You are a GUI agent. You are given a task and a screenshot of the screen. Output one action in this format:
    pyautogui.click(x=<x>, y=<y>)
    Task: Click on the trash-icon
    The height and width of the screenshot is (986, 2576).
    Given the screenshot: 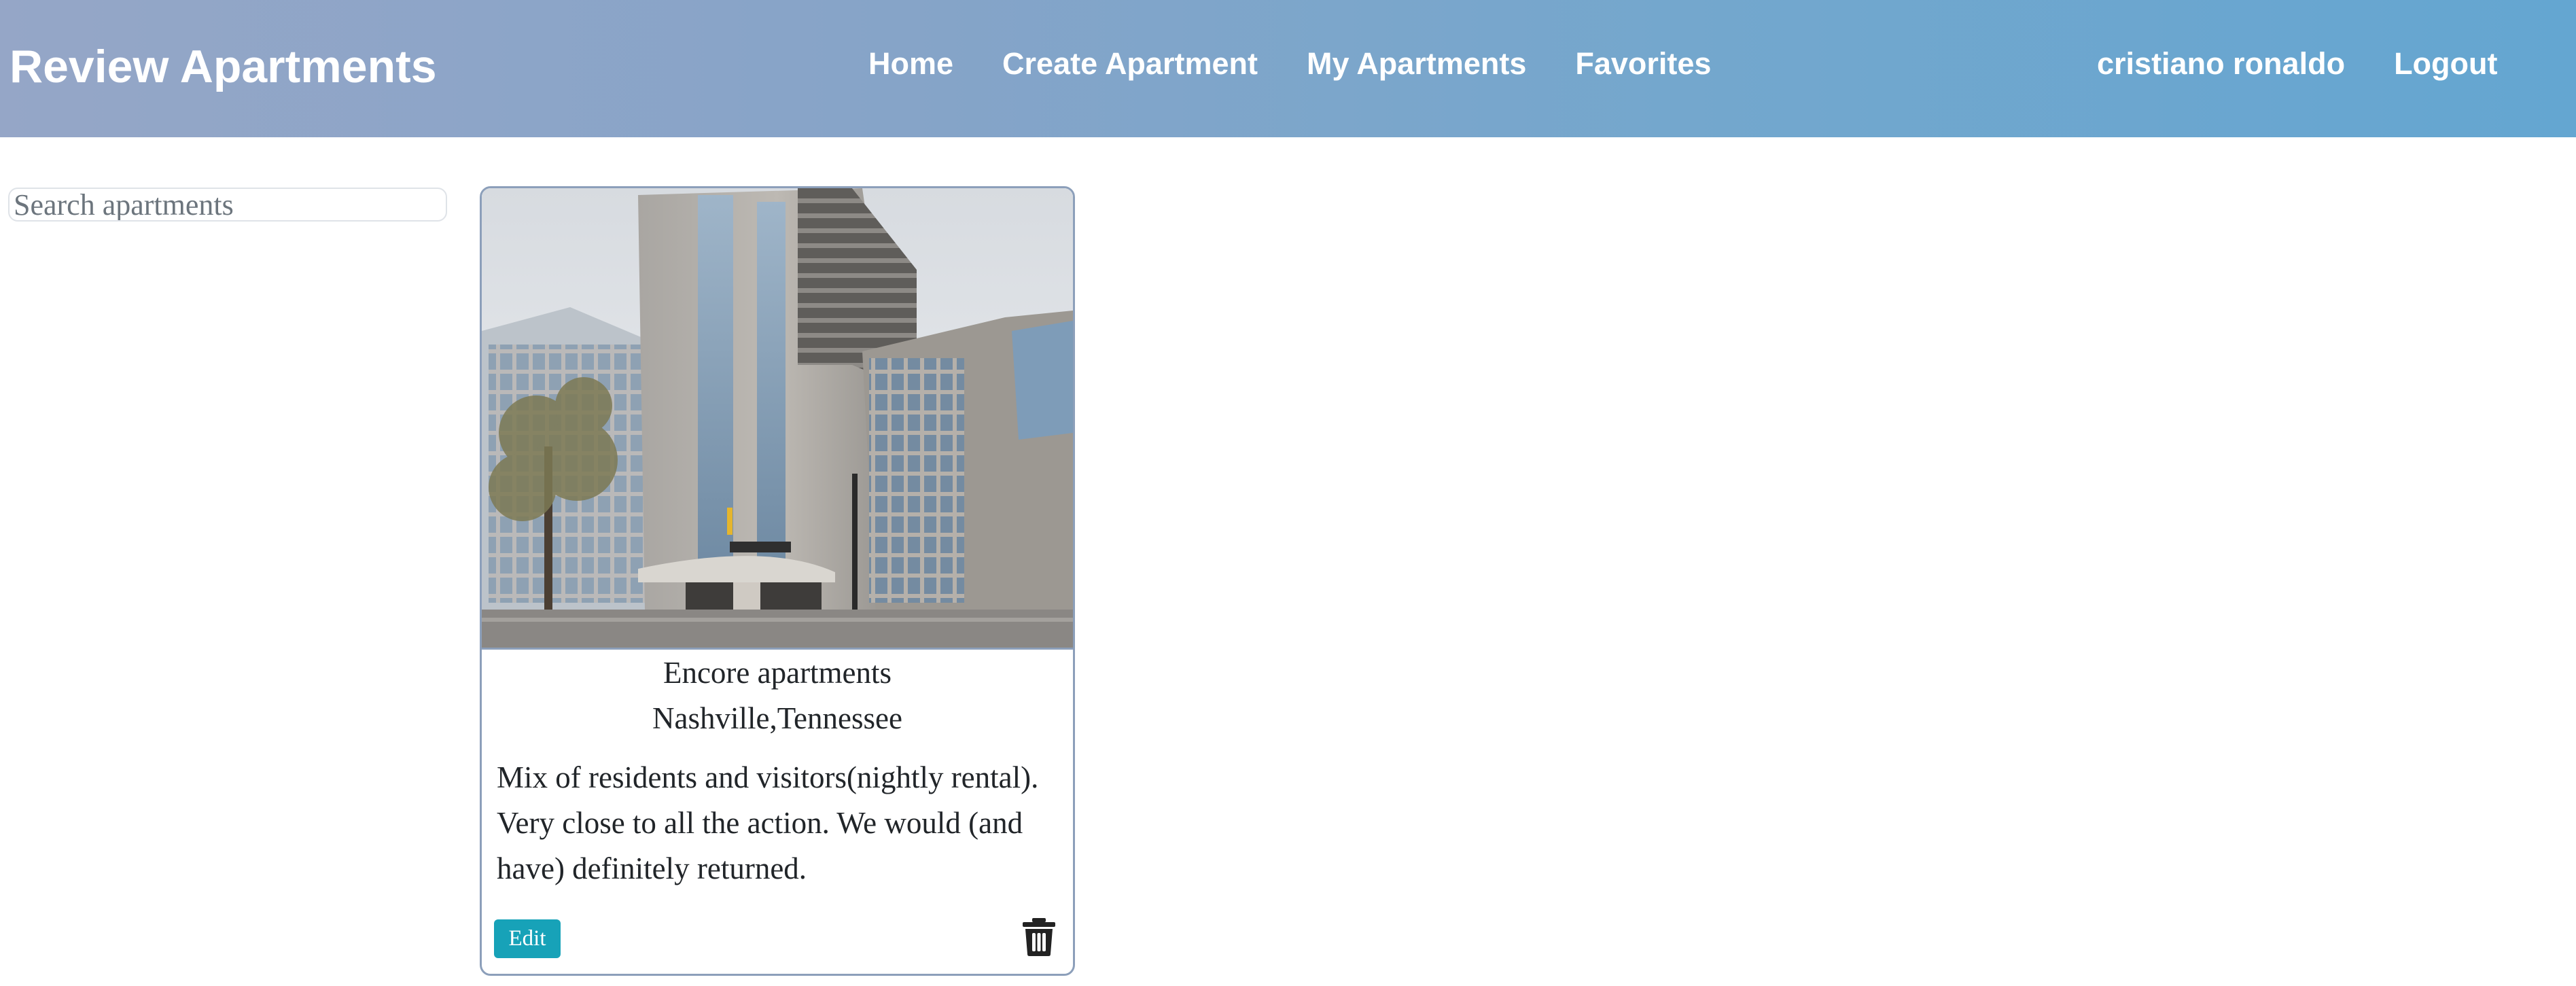 What is the action you would take?
    pyautogui.click(x=1039, y=937)
    